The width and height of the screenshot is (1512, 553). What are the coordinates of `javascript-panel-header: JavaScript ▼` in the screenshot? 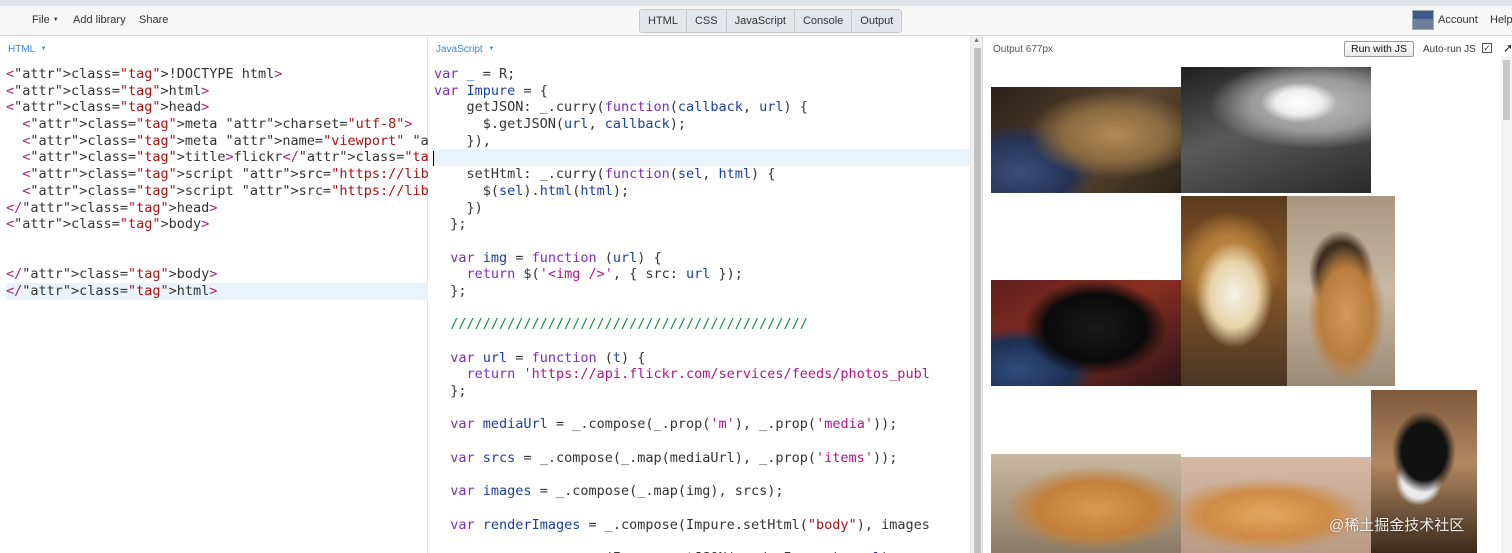 It's located at (465, 49).